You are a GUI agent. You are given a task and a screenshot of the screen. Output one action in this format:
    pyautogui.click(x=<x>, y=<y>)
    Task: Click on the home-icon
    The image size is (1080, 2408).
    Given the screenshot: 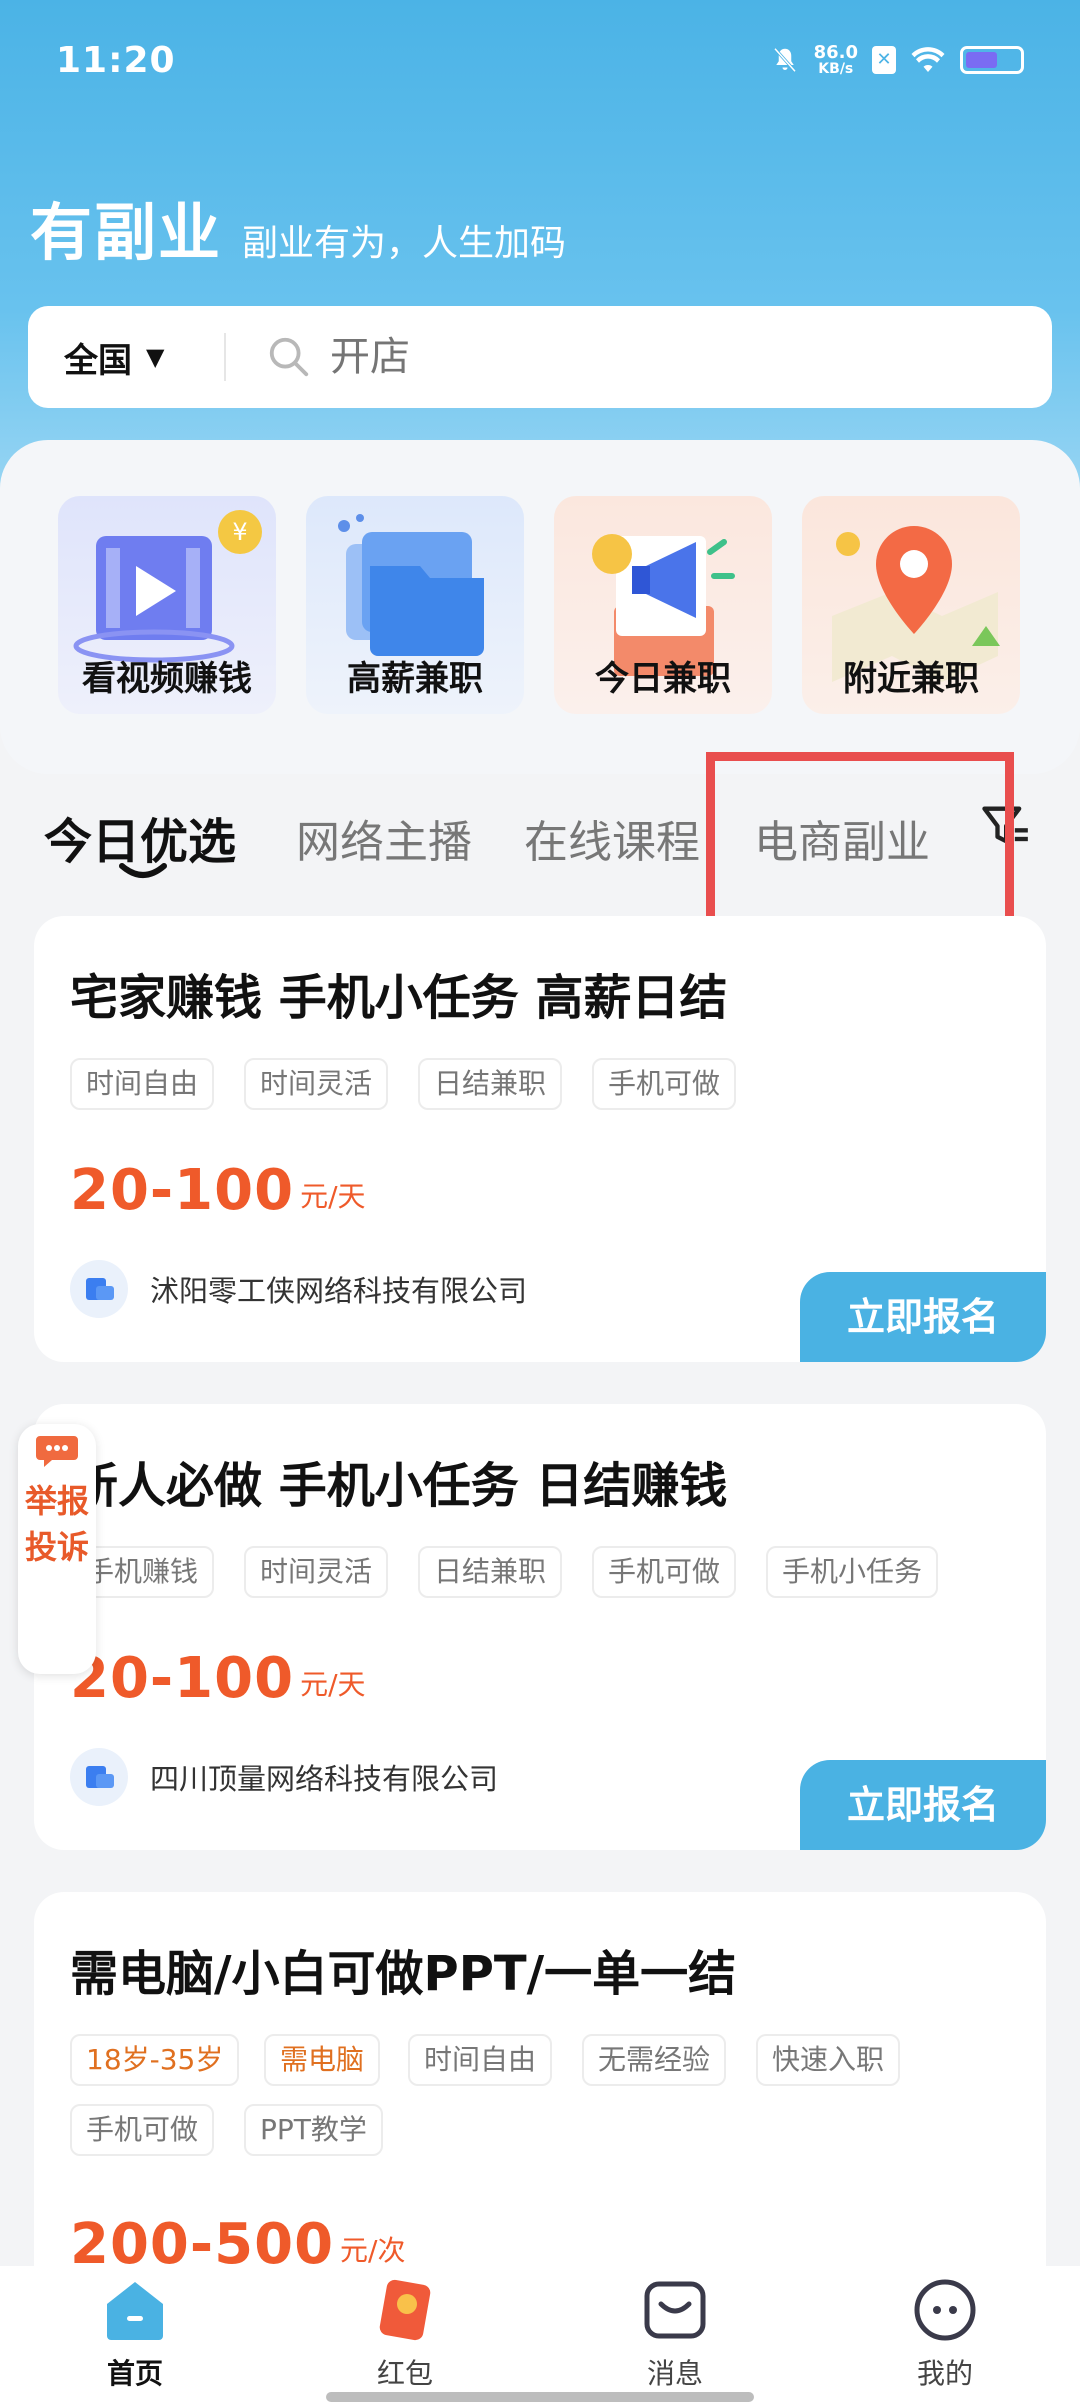 What is the action you would take?
    pyautogui.click(x=135, y=2311)
    